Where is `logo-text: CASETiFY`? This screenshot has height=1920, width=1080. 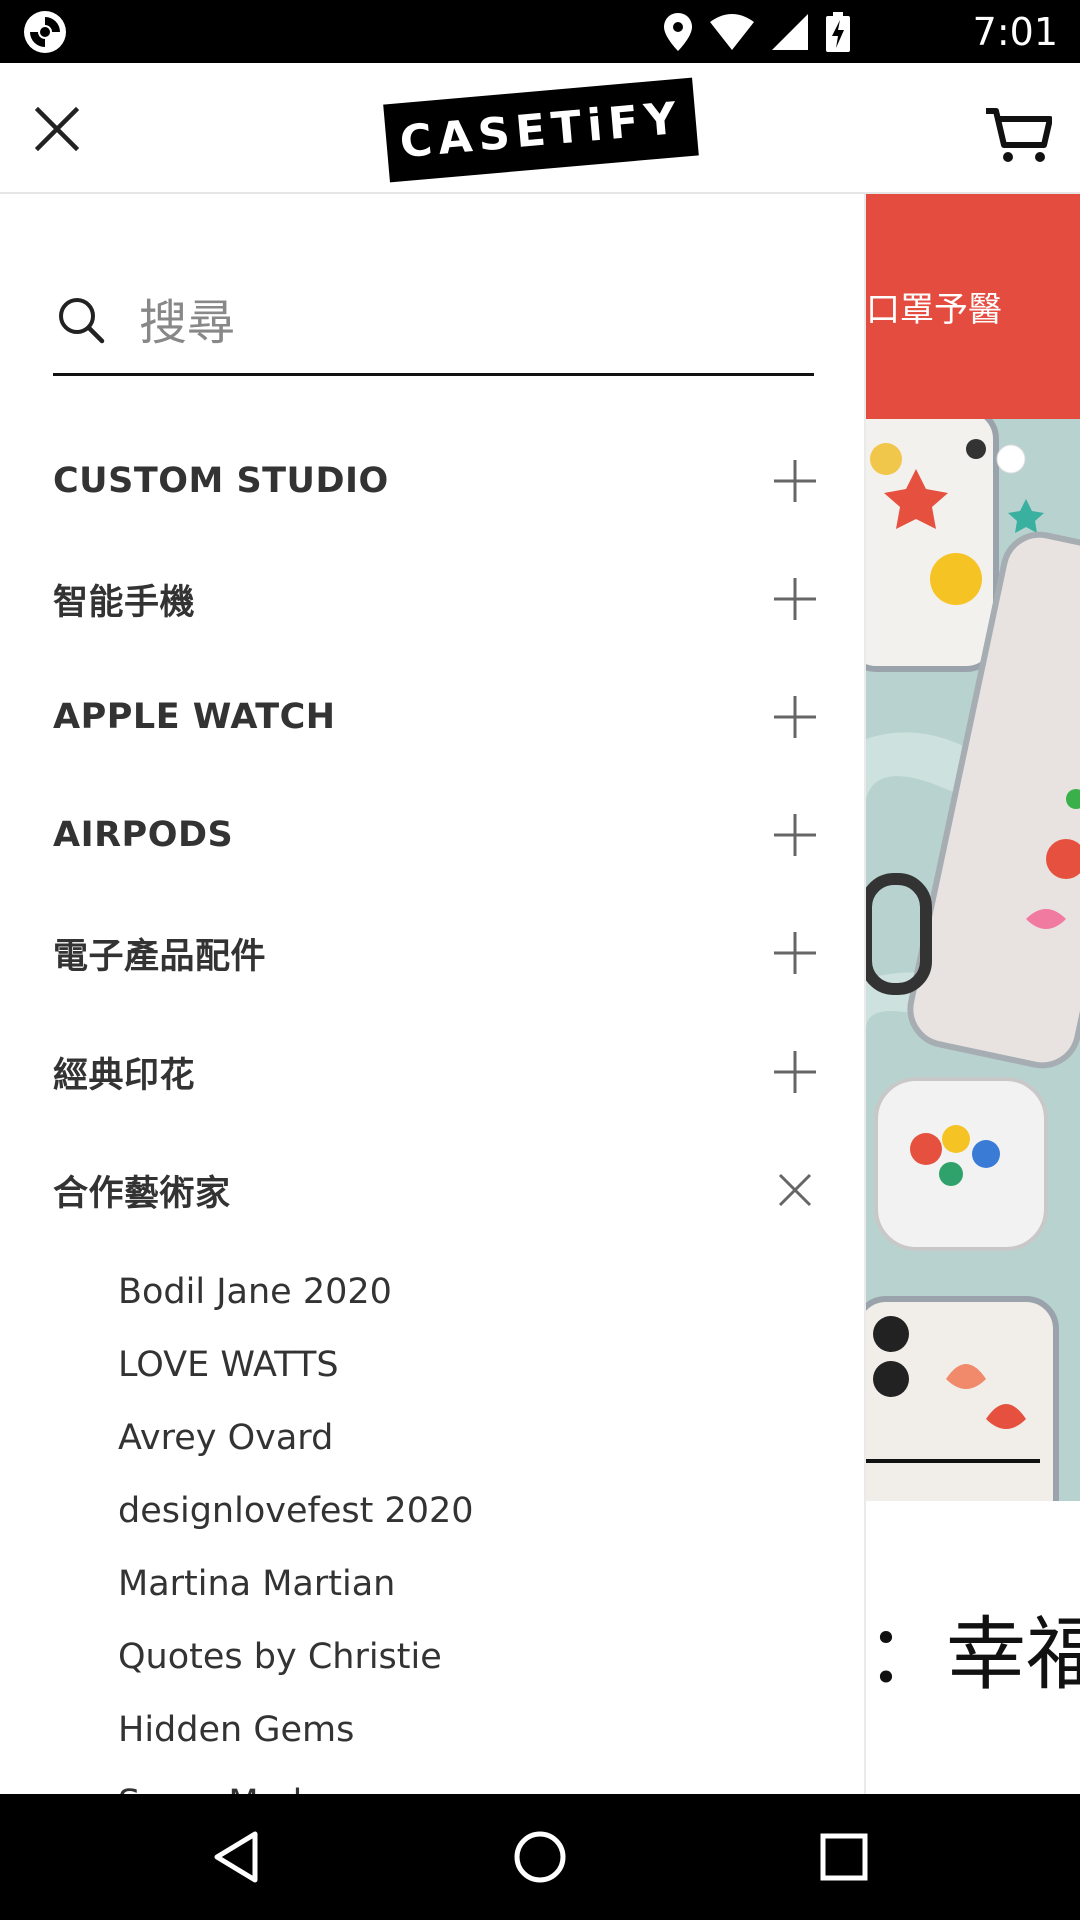
logo-text: CASETiFY is located at coordinates (541, 130).